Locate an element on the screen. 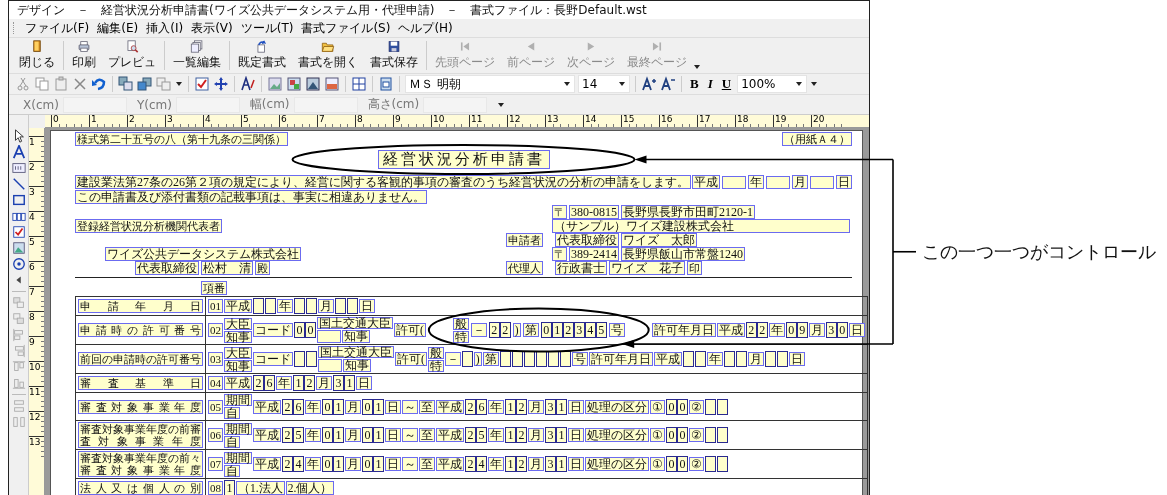 The width and height of the screenshot is (1167, 495). form-label: 2.個人） is located at coordinates (310, 488).